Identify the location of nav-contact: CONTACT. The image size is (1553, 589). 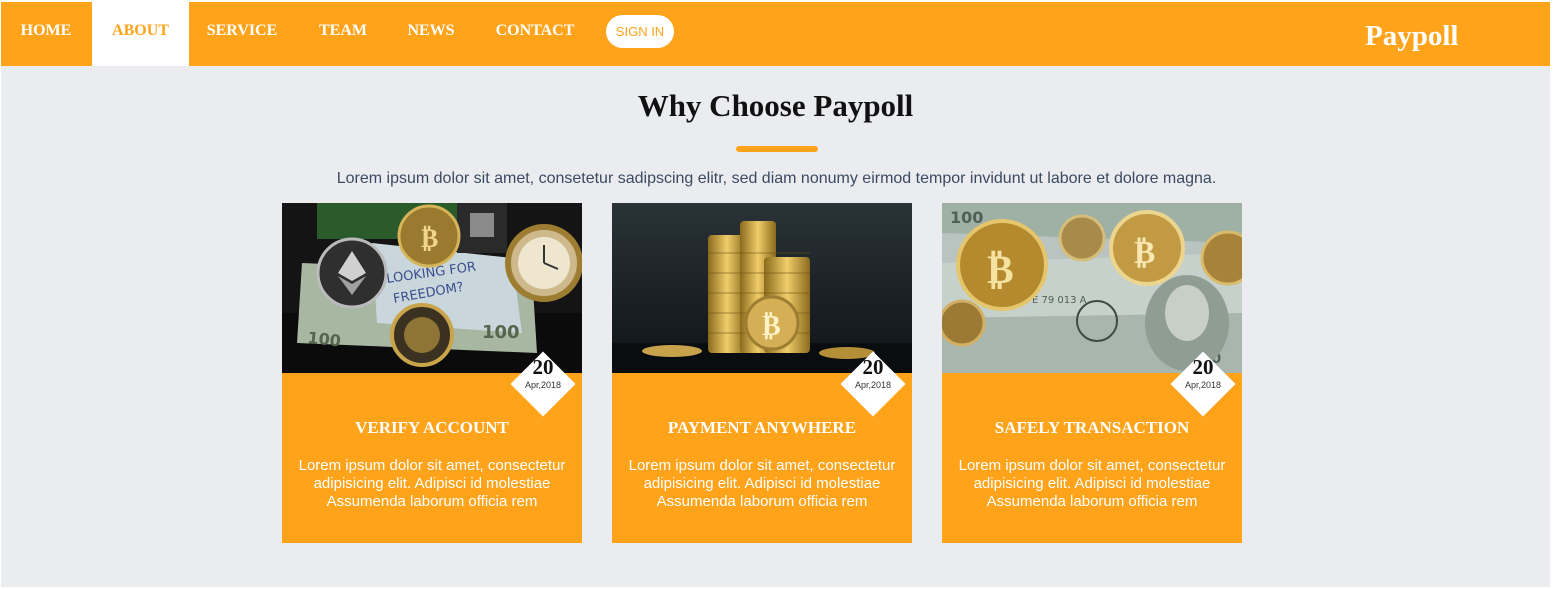
(535, 34).